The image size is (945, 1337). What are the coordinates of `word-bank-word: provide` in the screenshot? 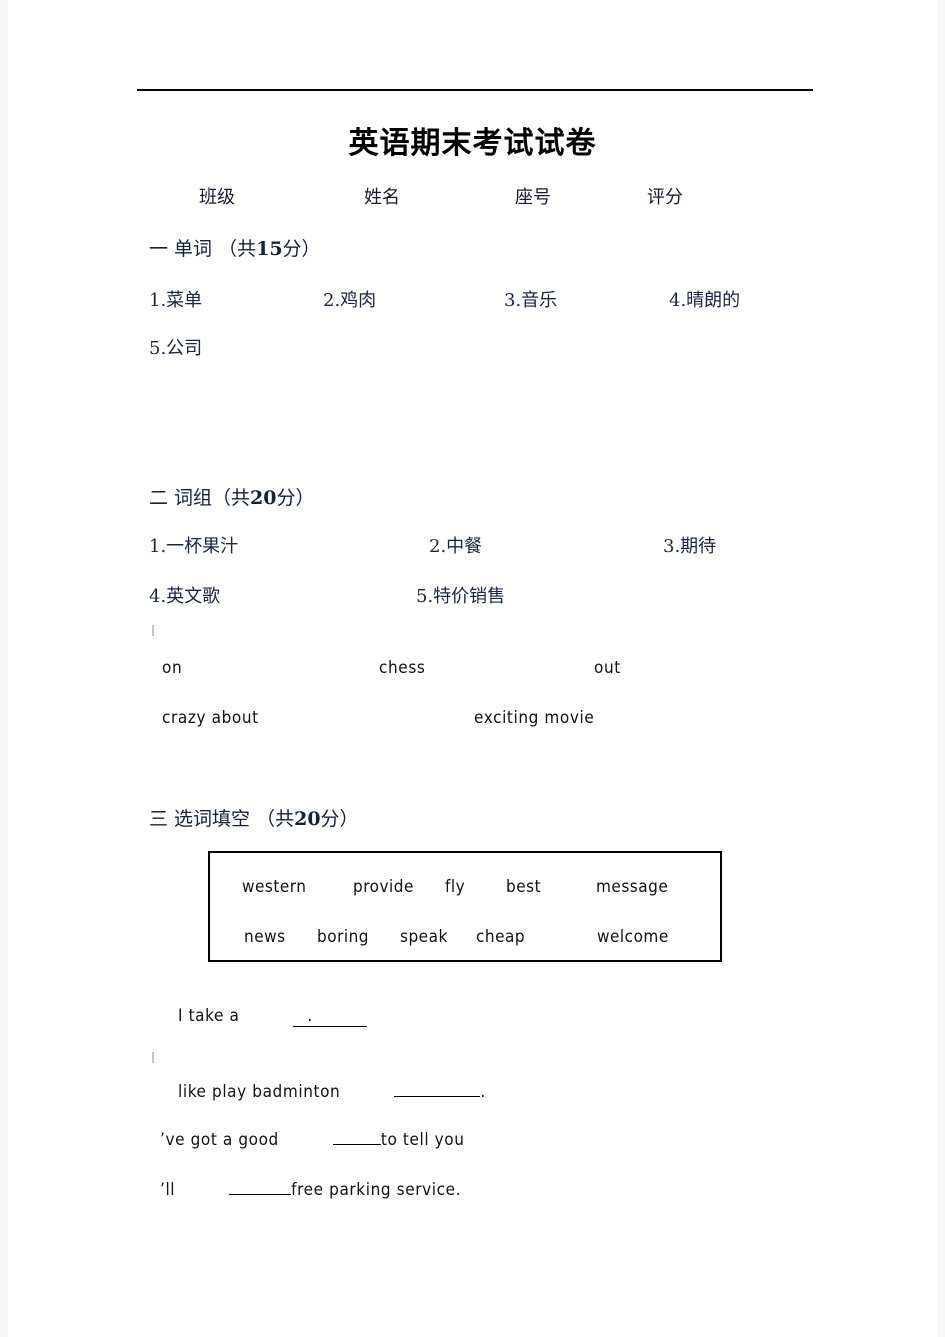 It's located at (383, 887).